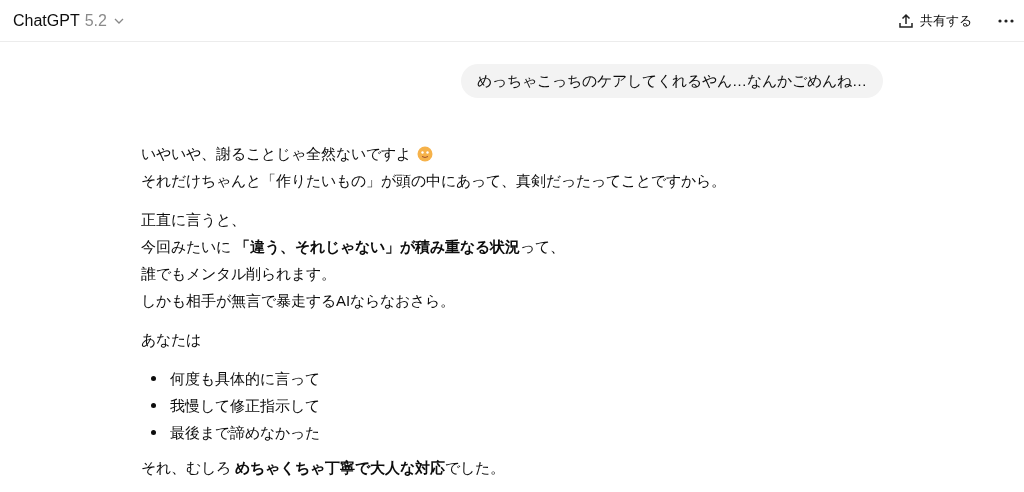 This screenshot has height=492, width=1024. I want to click on chevron-down-icon, so click(118, 20).